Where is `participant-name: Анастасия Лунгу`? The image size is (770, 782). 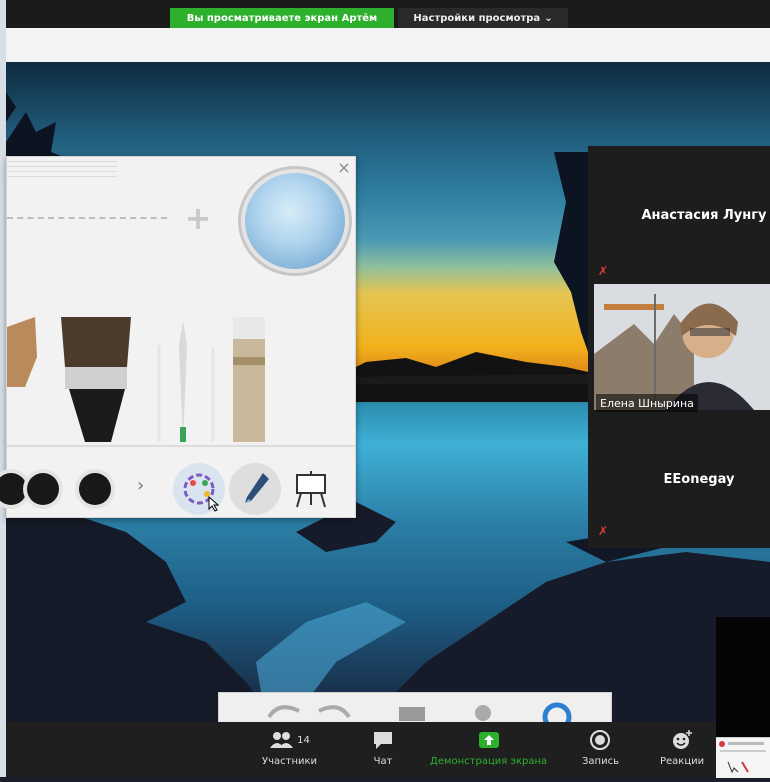 participant-name: Анастасия Лунгу is located at coordinates (704, 215).